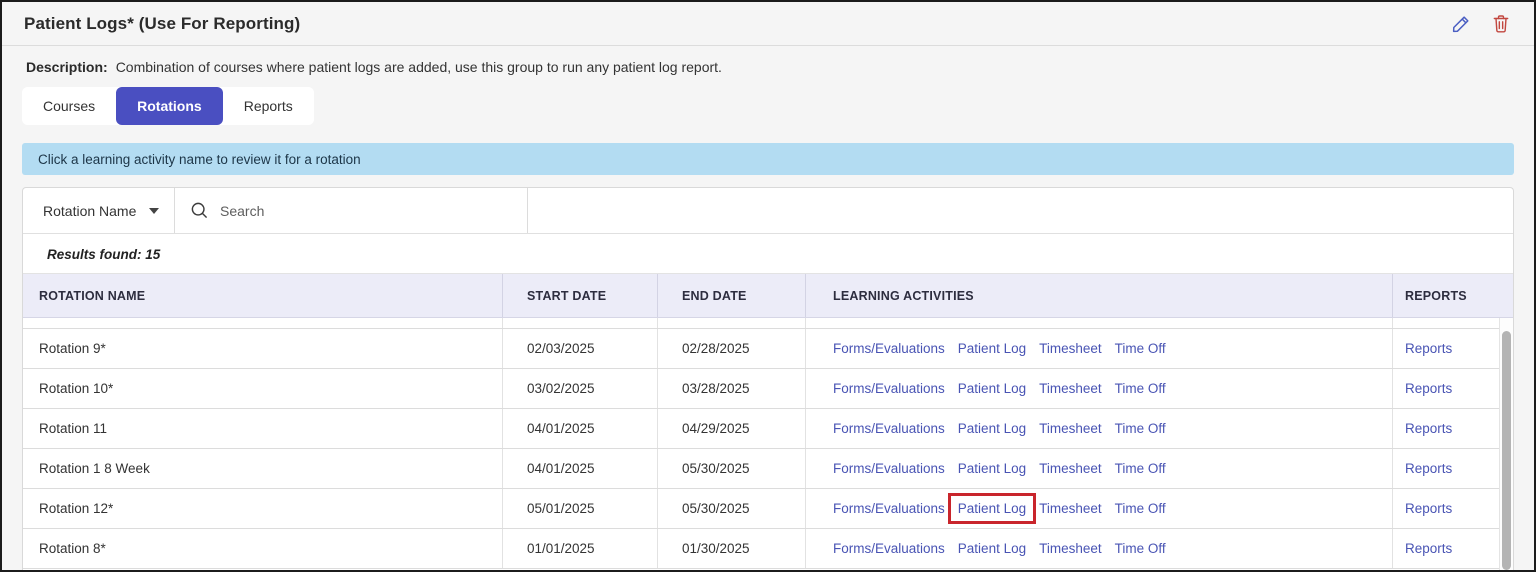 The width and height of the screenshot is (1536, 572). What do you see at coordinates (580, 428) in the screenshot?
I see `start-date-cell: 04/01/2025` at bounding box center [580, 428].